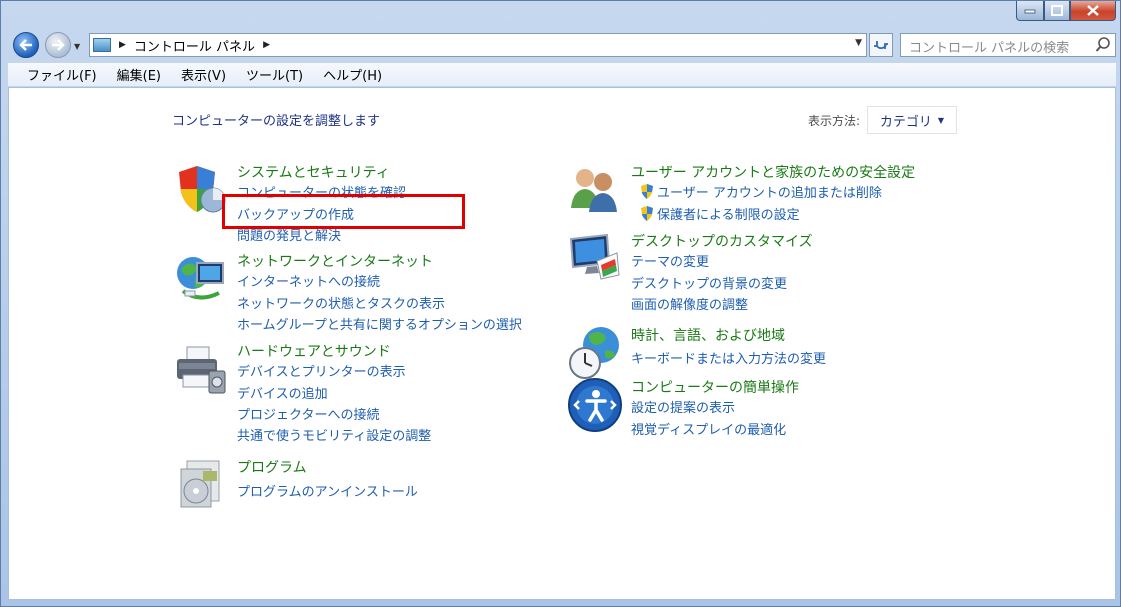 This screenshot has height=607, width=1121. I want to click on link-view-network-status: ネットワークの状態とタスクの表示, so click(341, 302).